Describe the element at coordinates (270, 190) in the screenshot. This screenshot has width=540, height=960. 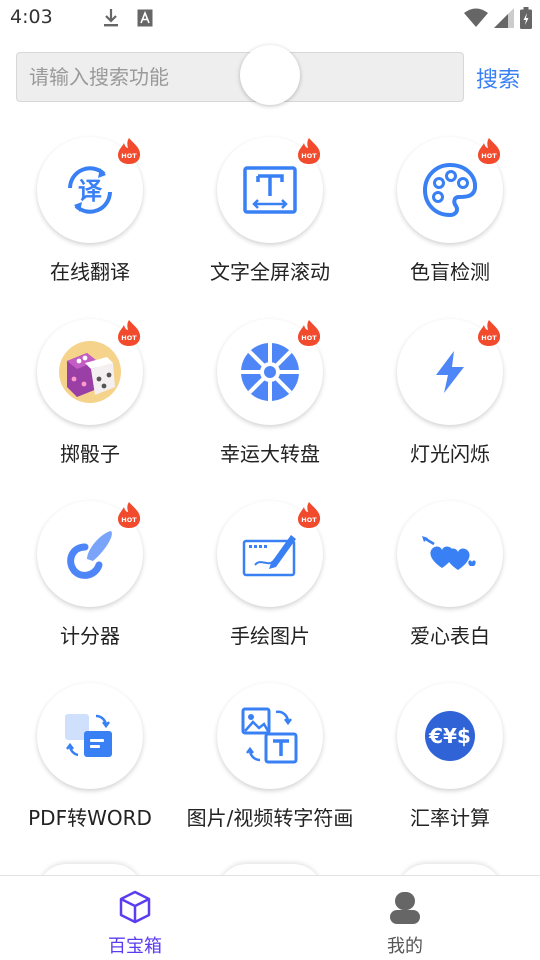
I see `text-frame-icon` at that location.